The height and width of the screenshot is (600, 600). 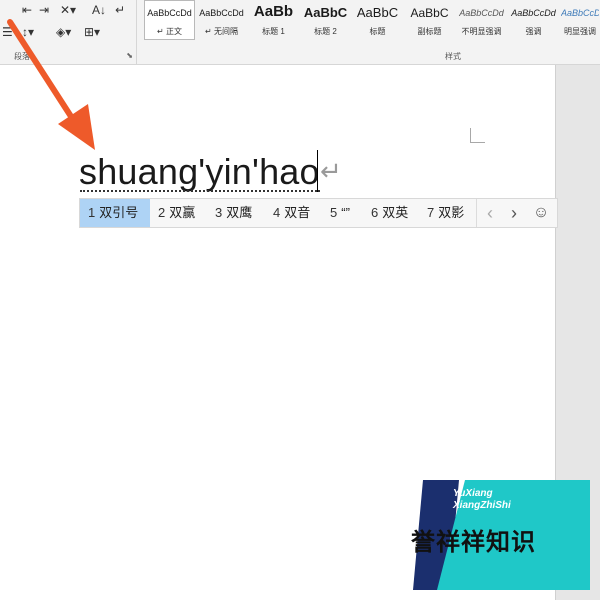 What do you see at coordinates (482, 505) in the screenshot?
I see `watermark-line2: XiangZhiShi` at bounding box center [482, 505].